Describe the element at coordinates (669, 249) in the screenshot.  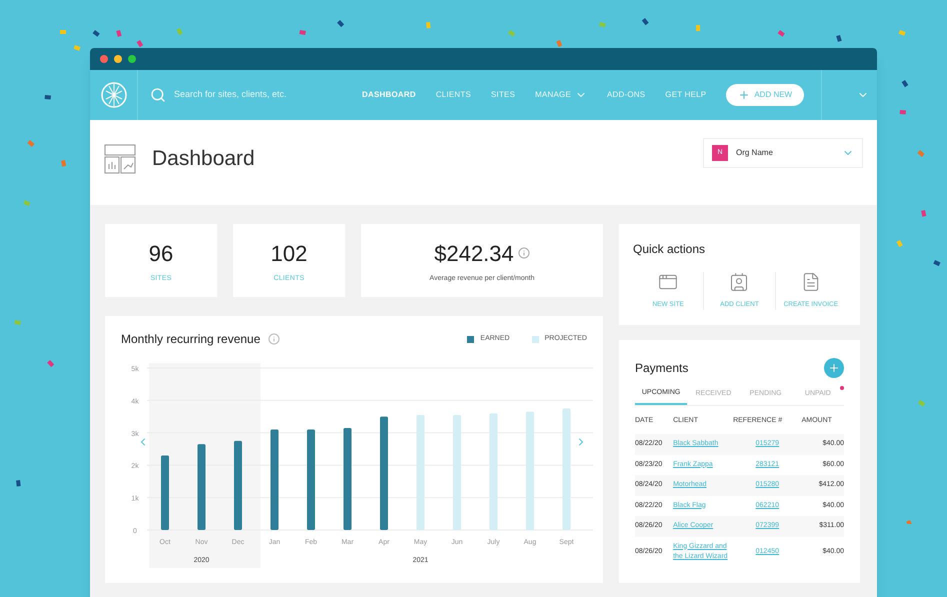
I see `card-title: Quick actions` at that location.